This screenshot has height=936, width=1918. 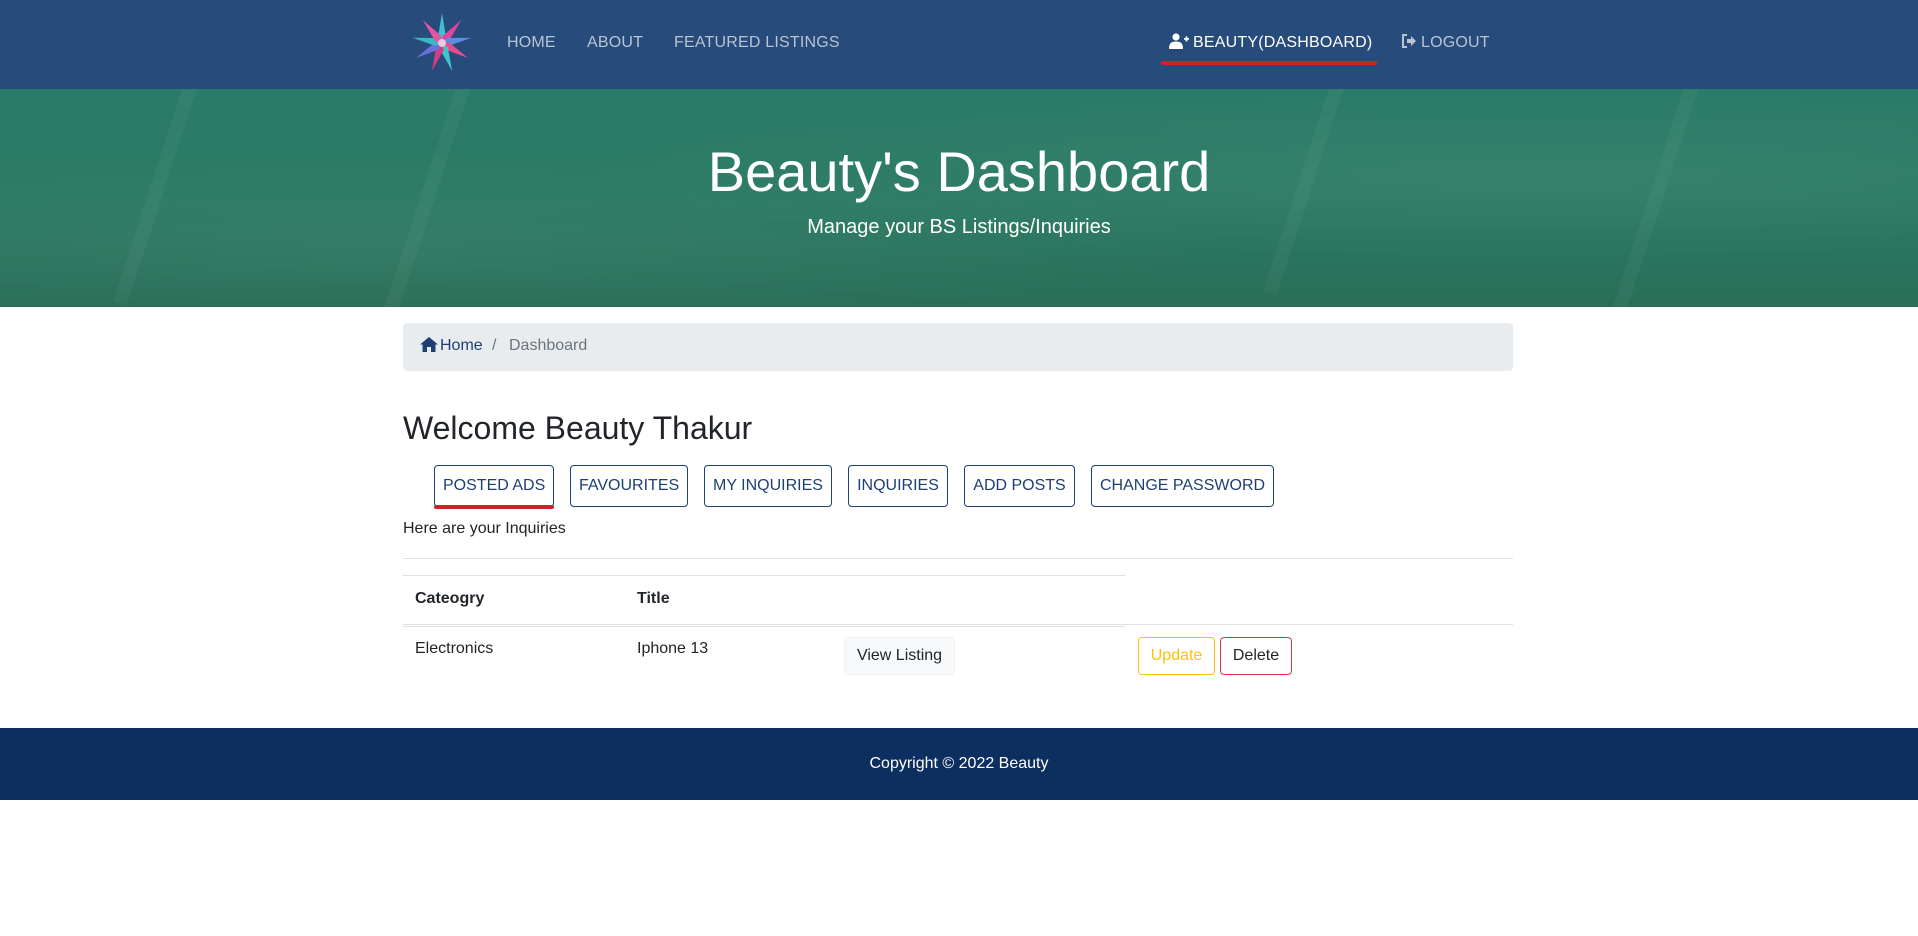 What do you see at coordinates (531, 43) in the screenshot?
I see `nav-home-link: HOME` at bounding box center [531, 43].